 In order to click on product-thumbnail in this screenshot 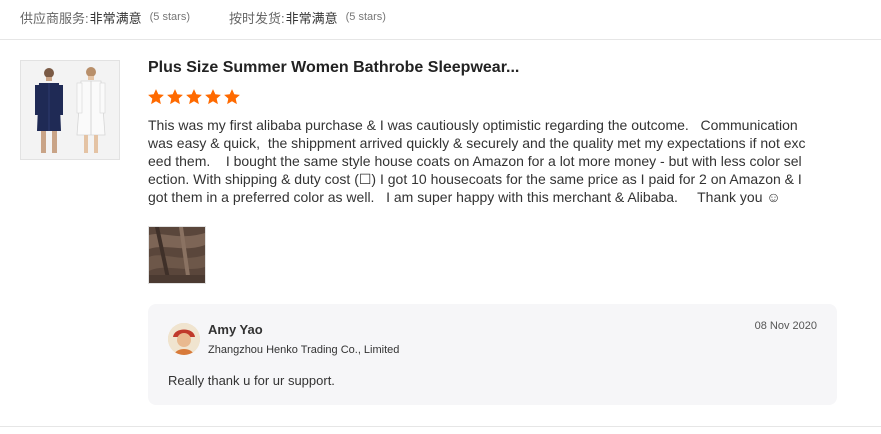, I will do `click(70, 110)`.